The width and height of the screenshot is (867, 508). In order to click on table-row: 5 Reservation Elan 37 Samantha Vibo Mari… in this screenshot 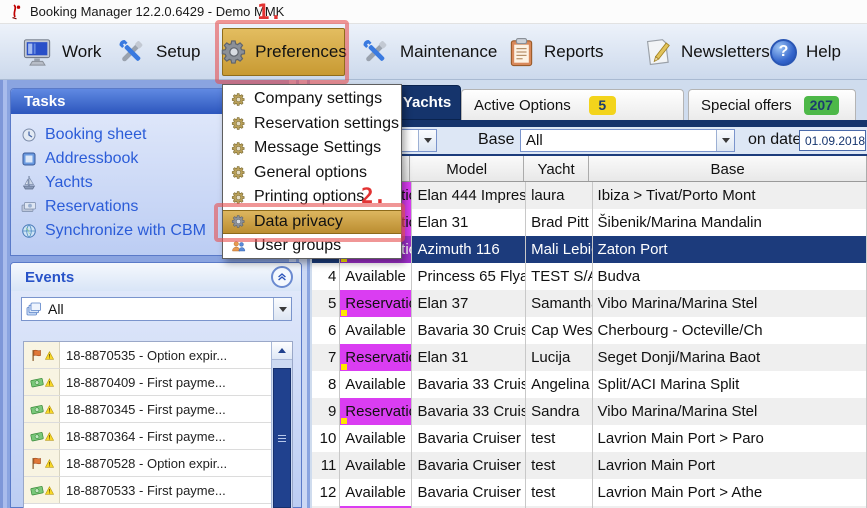, I will do `click(589, 303)`.